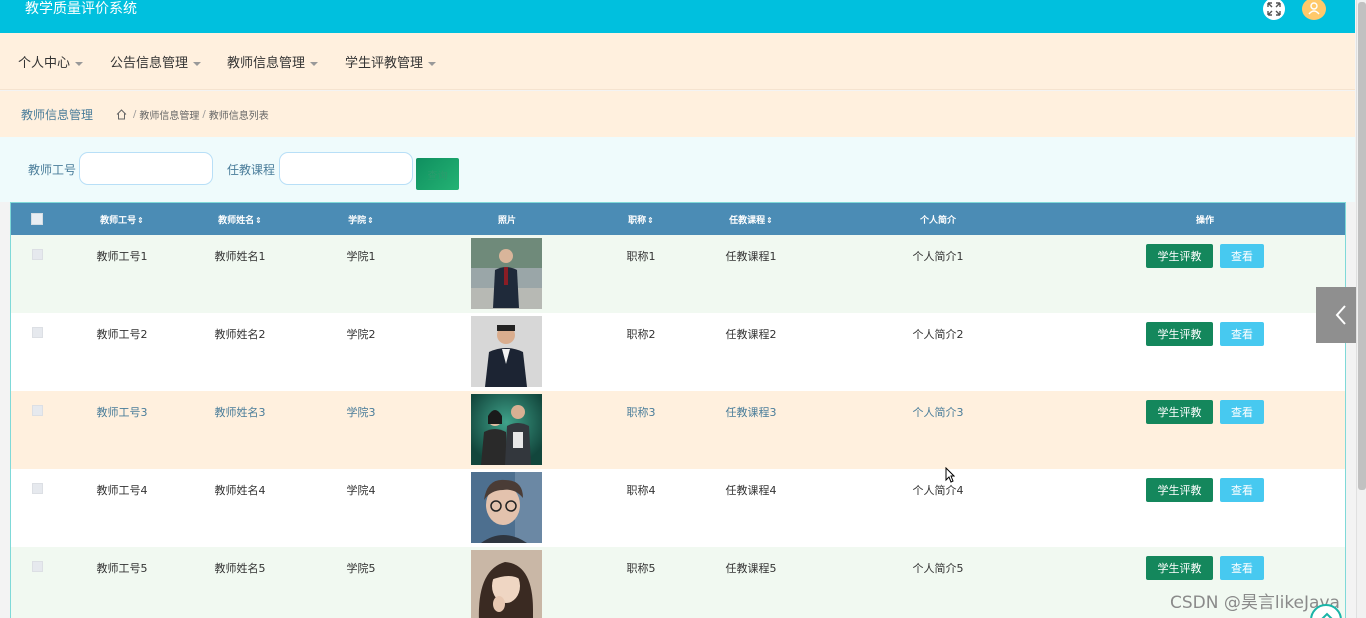  I want to click on title-cell: 职称3, so click(641, 412).